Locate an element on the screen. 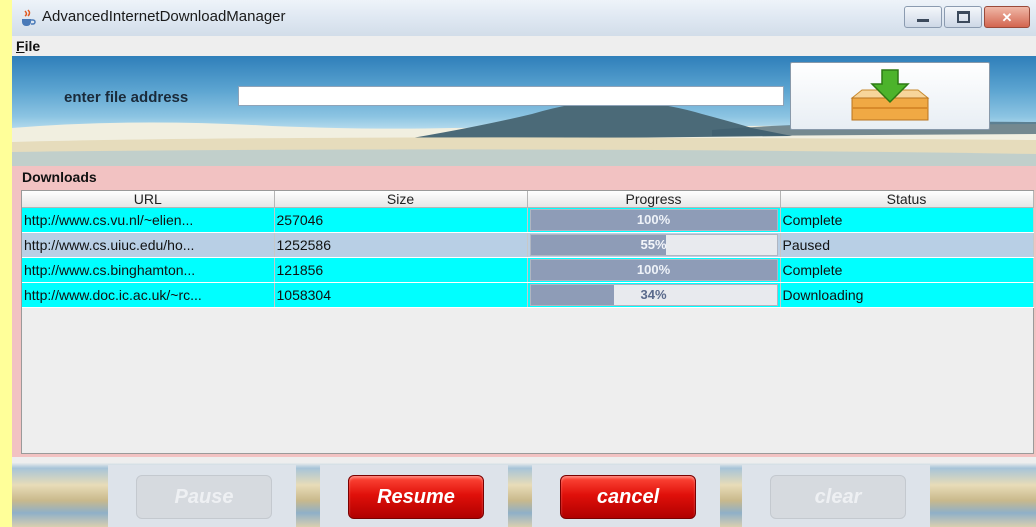 The width and height of the screenshot is (1036, 527). download-tray-icon is located at coordinates (890, 95).